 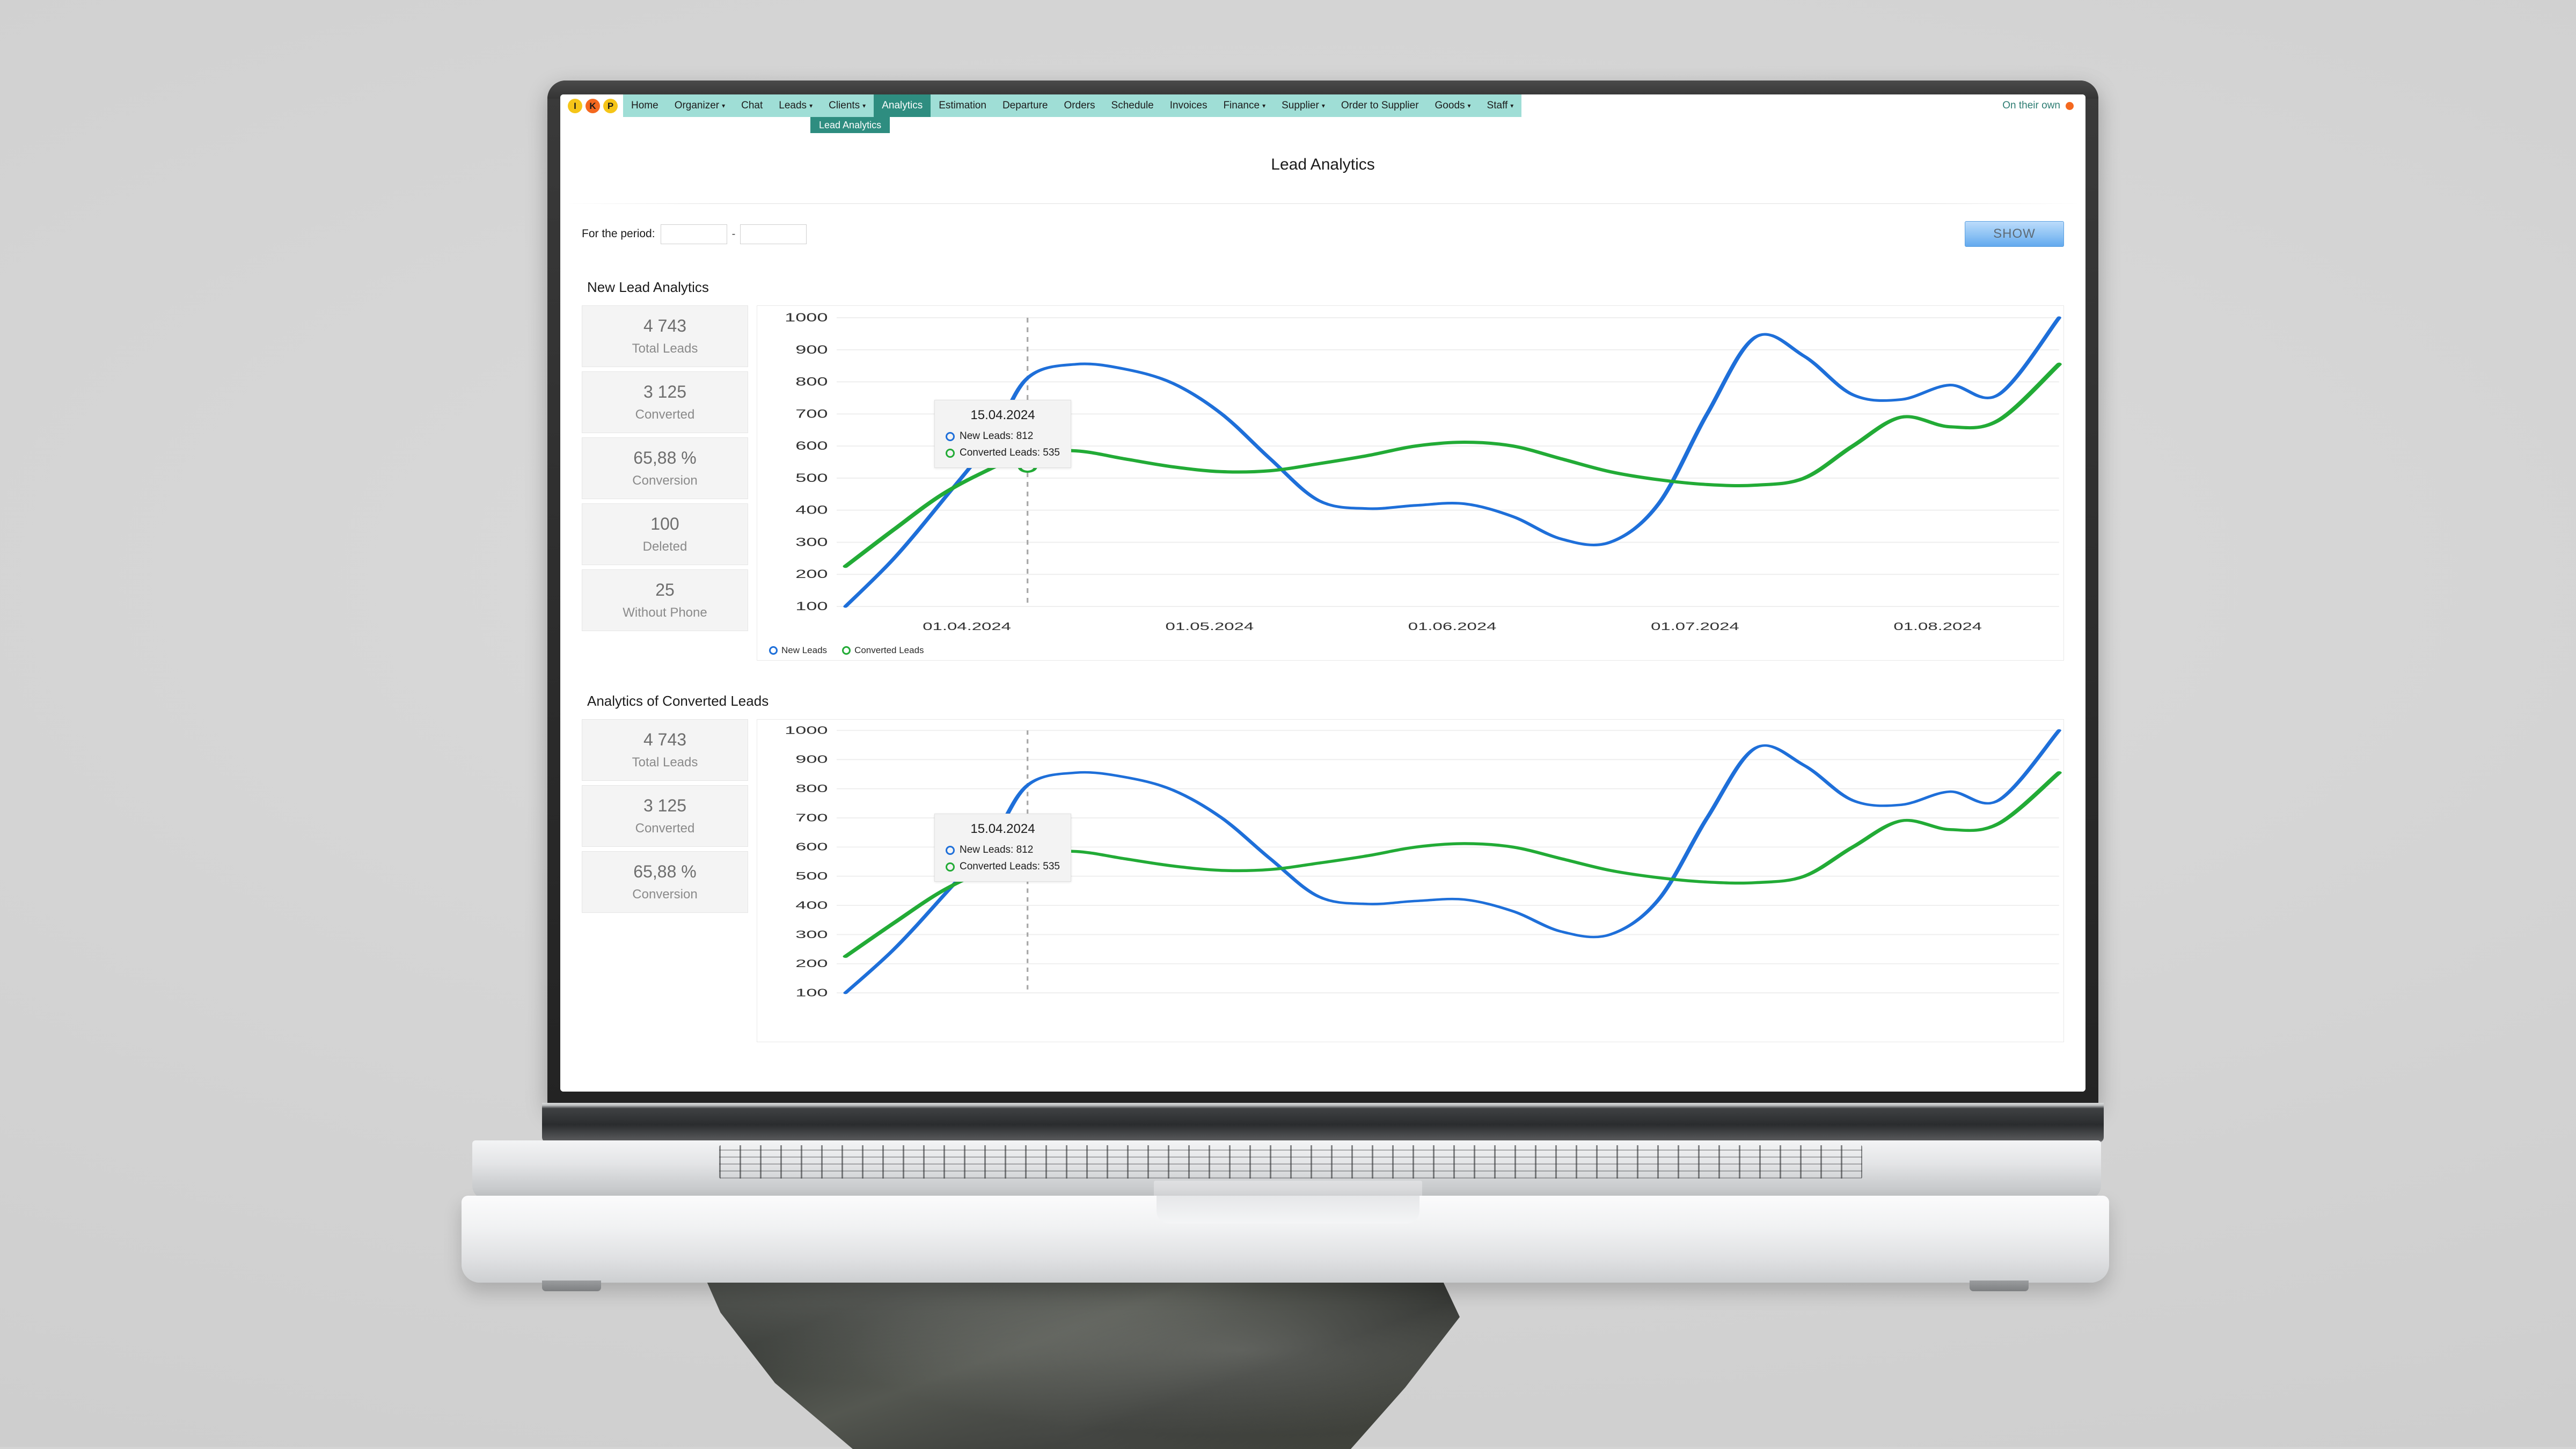 I want to click on svg-text: 200, so click(x=811, y=574).